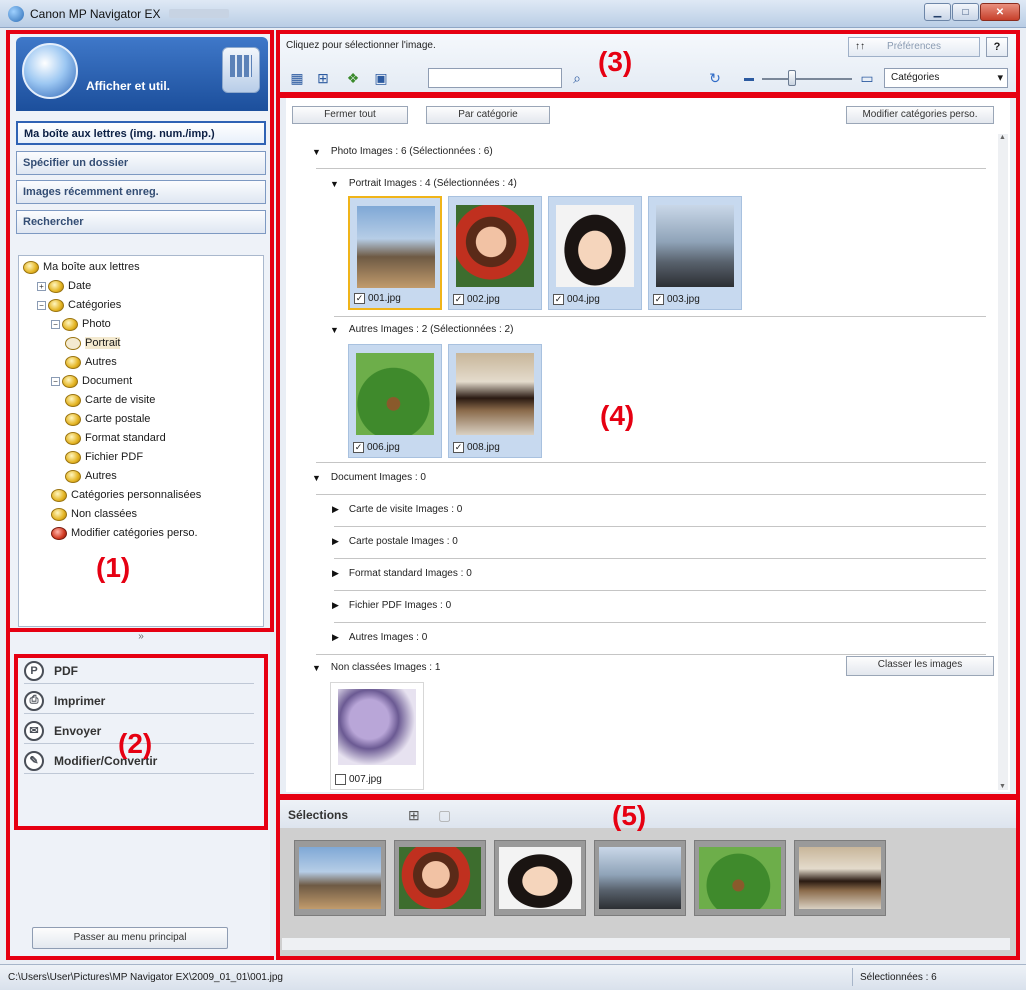  I want to click on maximize-button: □, so click(965, 12).